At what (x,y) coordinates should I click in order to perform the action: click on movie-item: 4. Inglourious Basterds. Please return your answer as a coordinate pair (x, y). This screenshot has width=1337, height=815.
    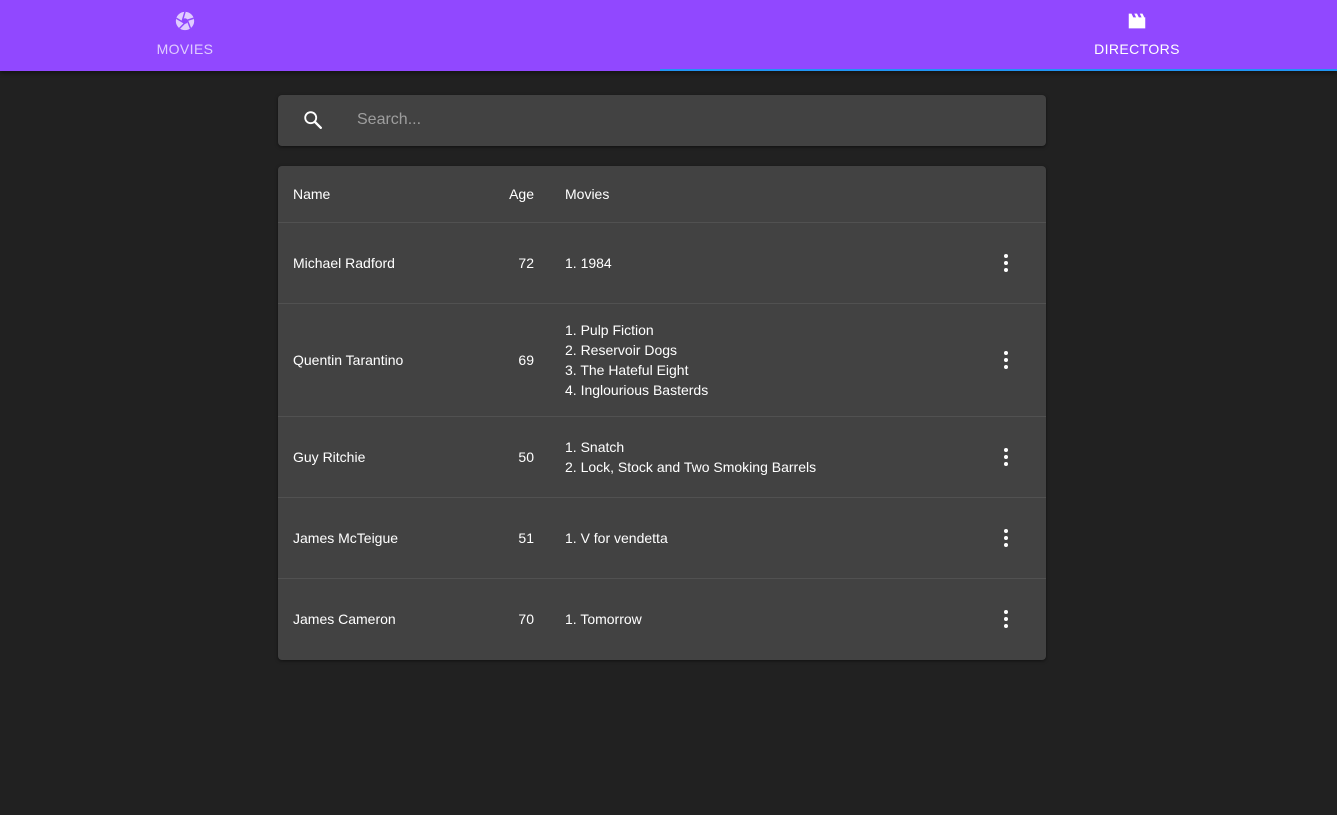
    Looking at the image, I should click on (637, 390).